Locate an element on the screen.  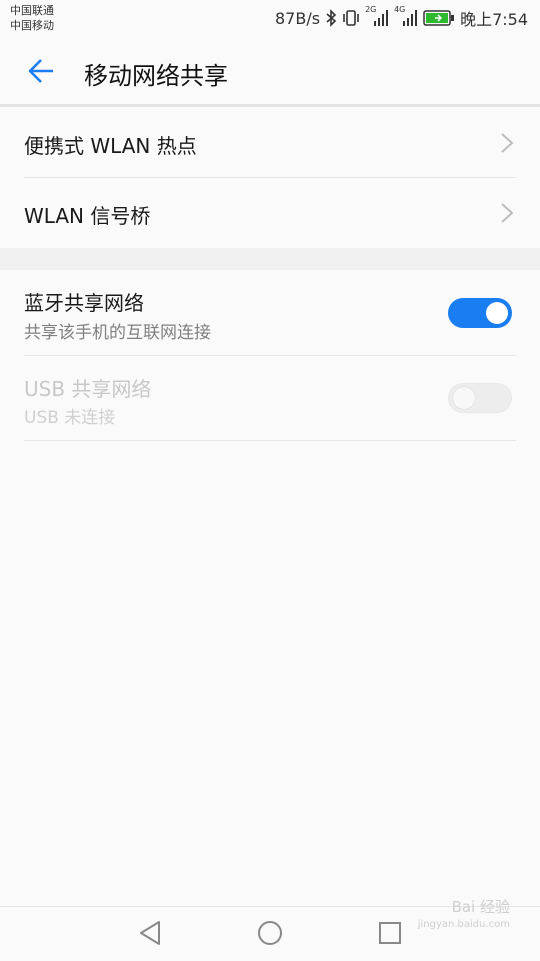
navigation-bar: Bai 经验 jingyan.baidu.com is located at coordinates (270, 930).